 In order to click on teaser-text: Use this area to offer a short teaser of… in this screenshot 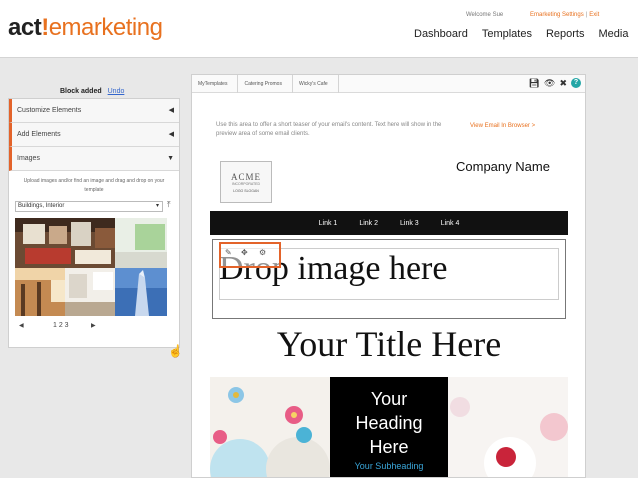, I will do `click(331, 130)`.